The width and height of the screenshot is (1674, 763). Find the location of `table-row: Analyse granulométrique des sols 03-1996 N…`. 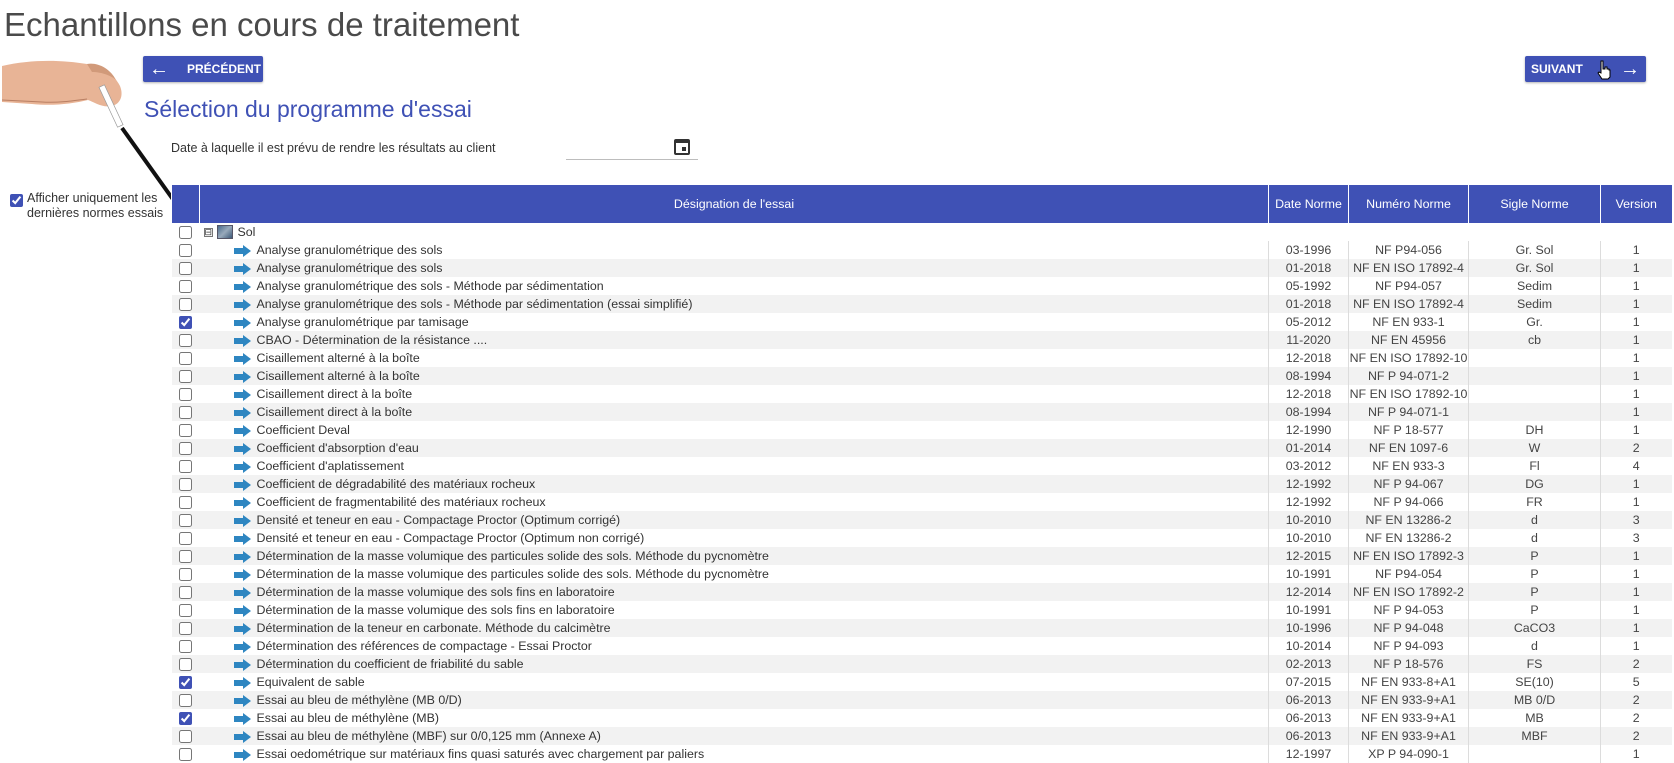

table-row: Analyse granulométrique des sols 03-1996 N… is located at coordinates (921, 250).